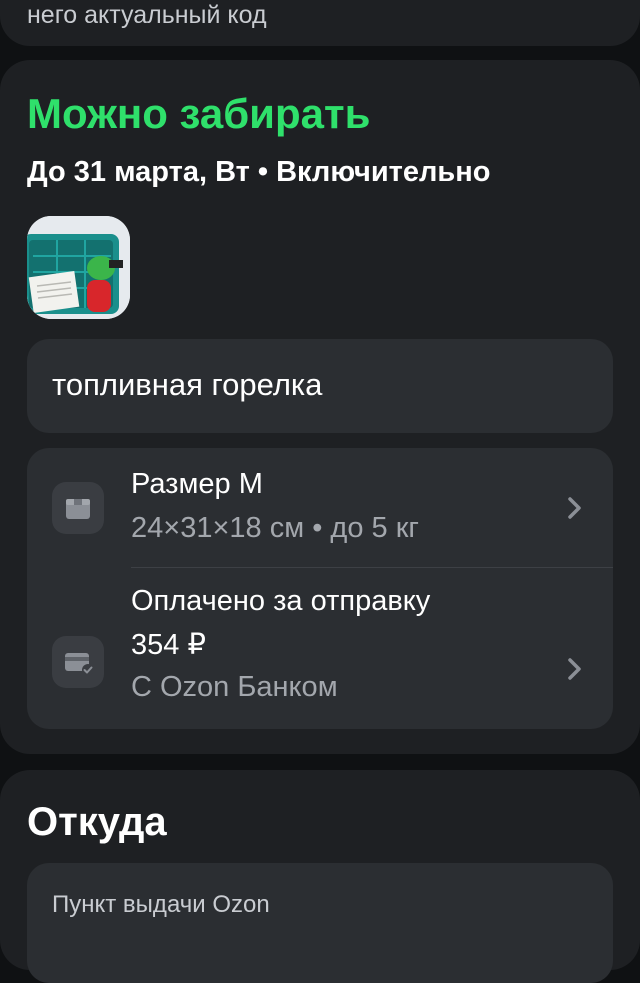  I want to click on item-photo-image, so click(78, 267).